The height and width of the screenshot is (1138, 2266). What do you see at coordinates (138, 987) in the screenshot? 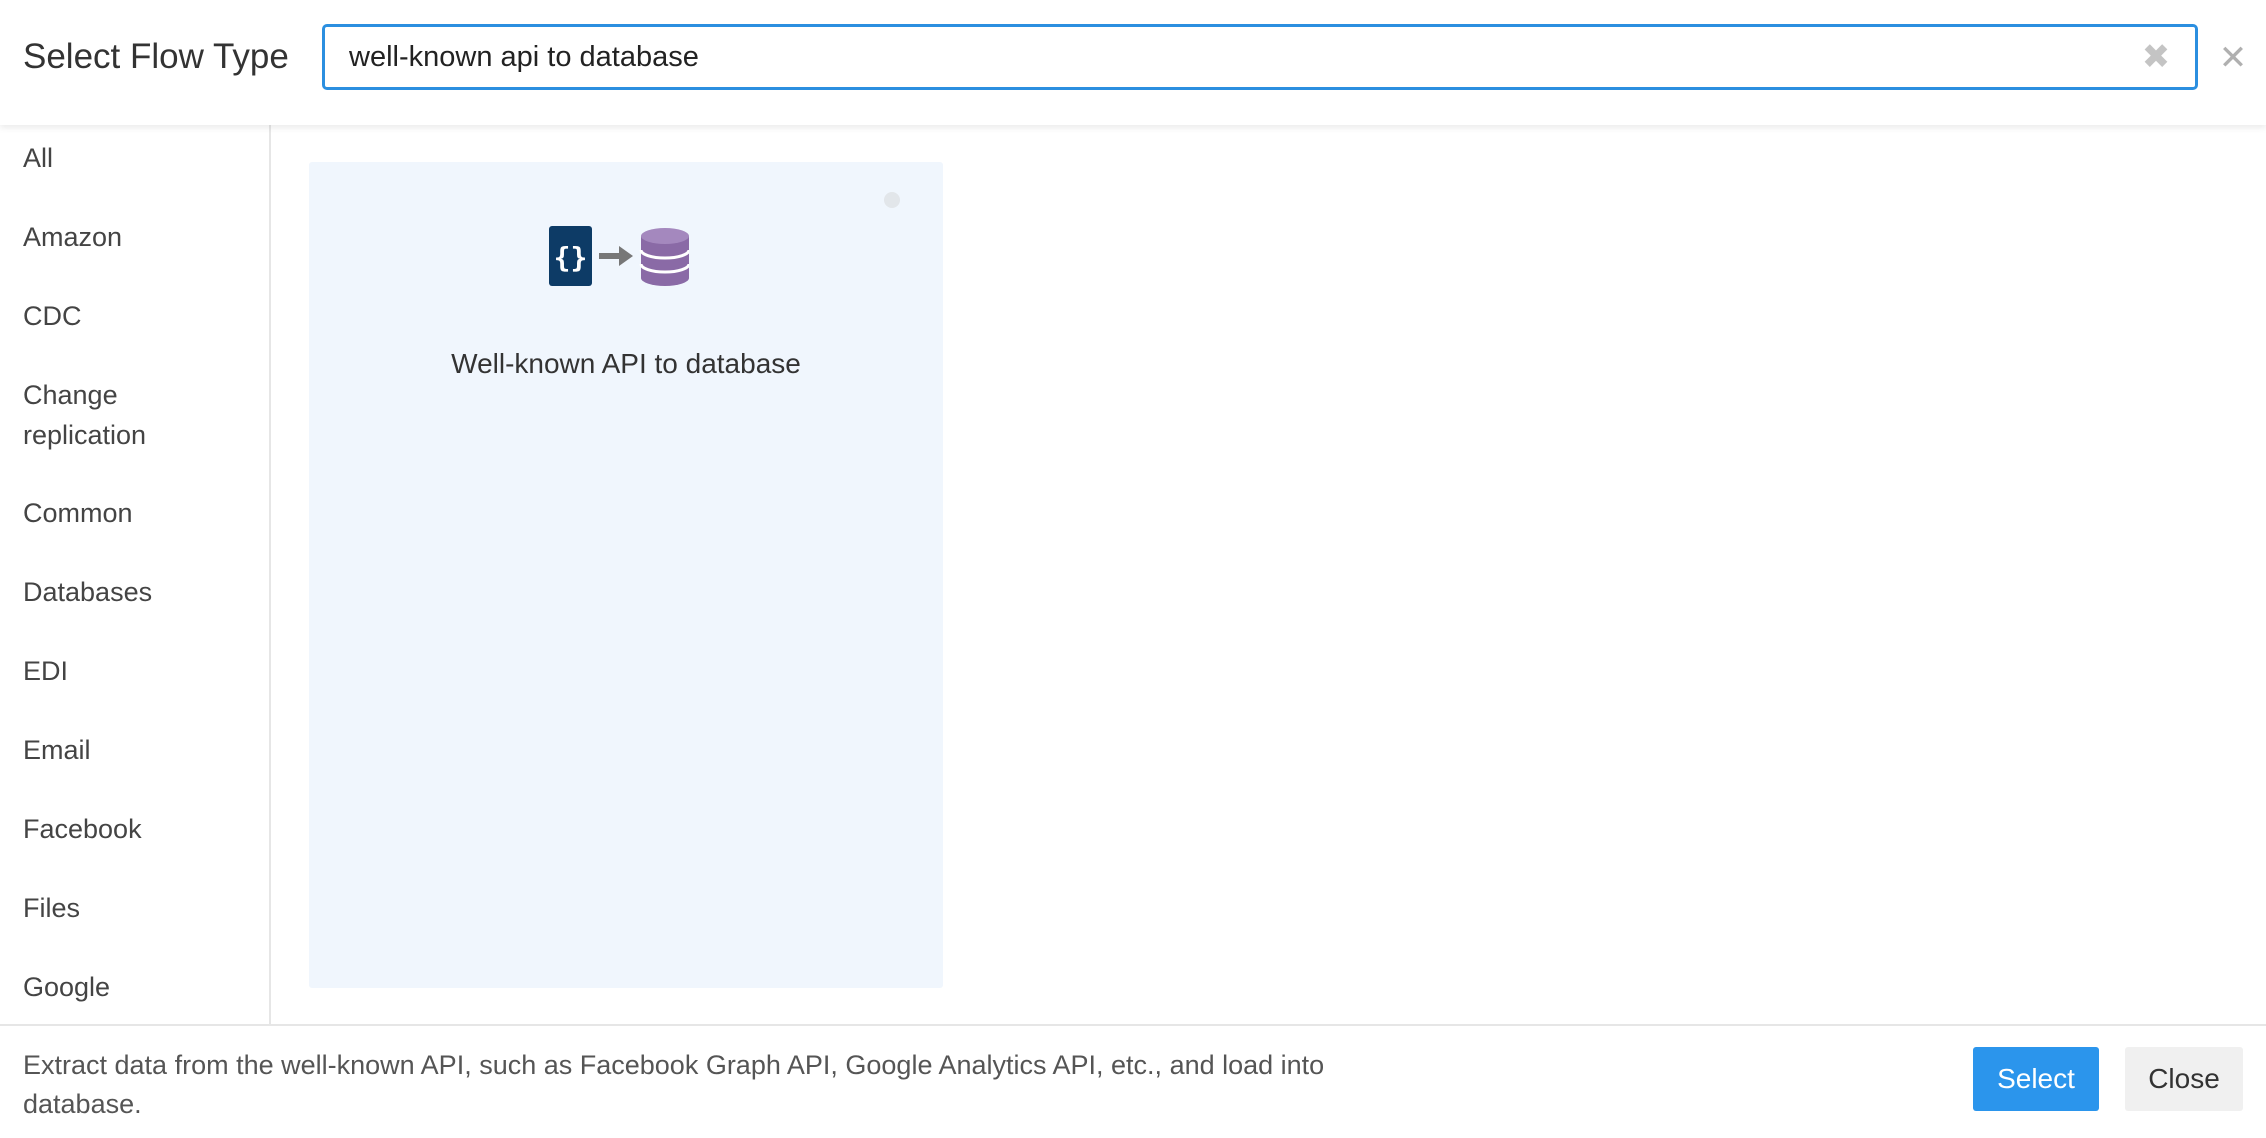
I see `sidebar-item-google: Google` at bounding box center [138, 987].